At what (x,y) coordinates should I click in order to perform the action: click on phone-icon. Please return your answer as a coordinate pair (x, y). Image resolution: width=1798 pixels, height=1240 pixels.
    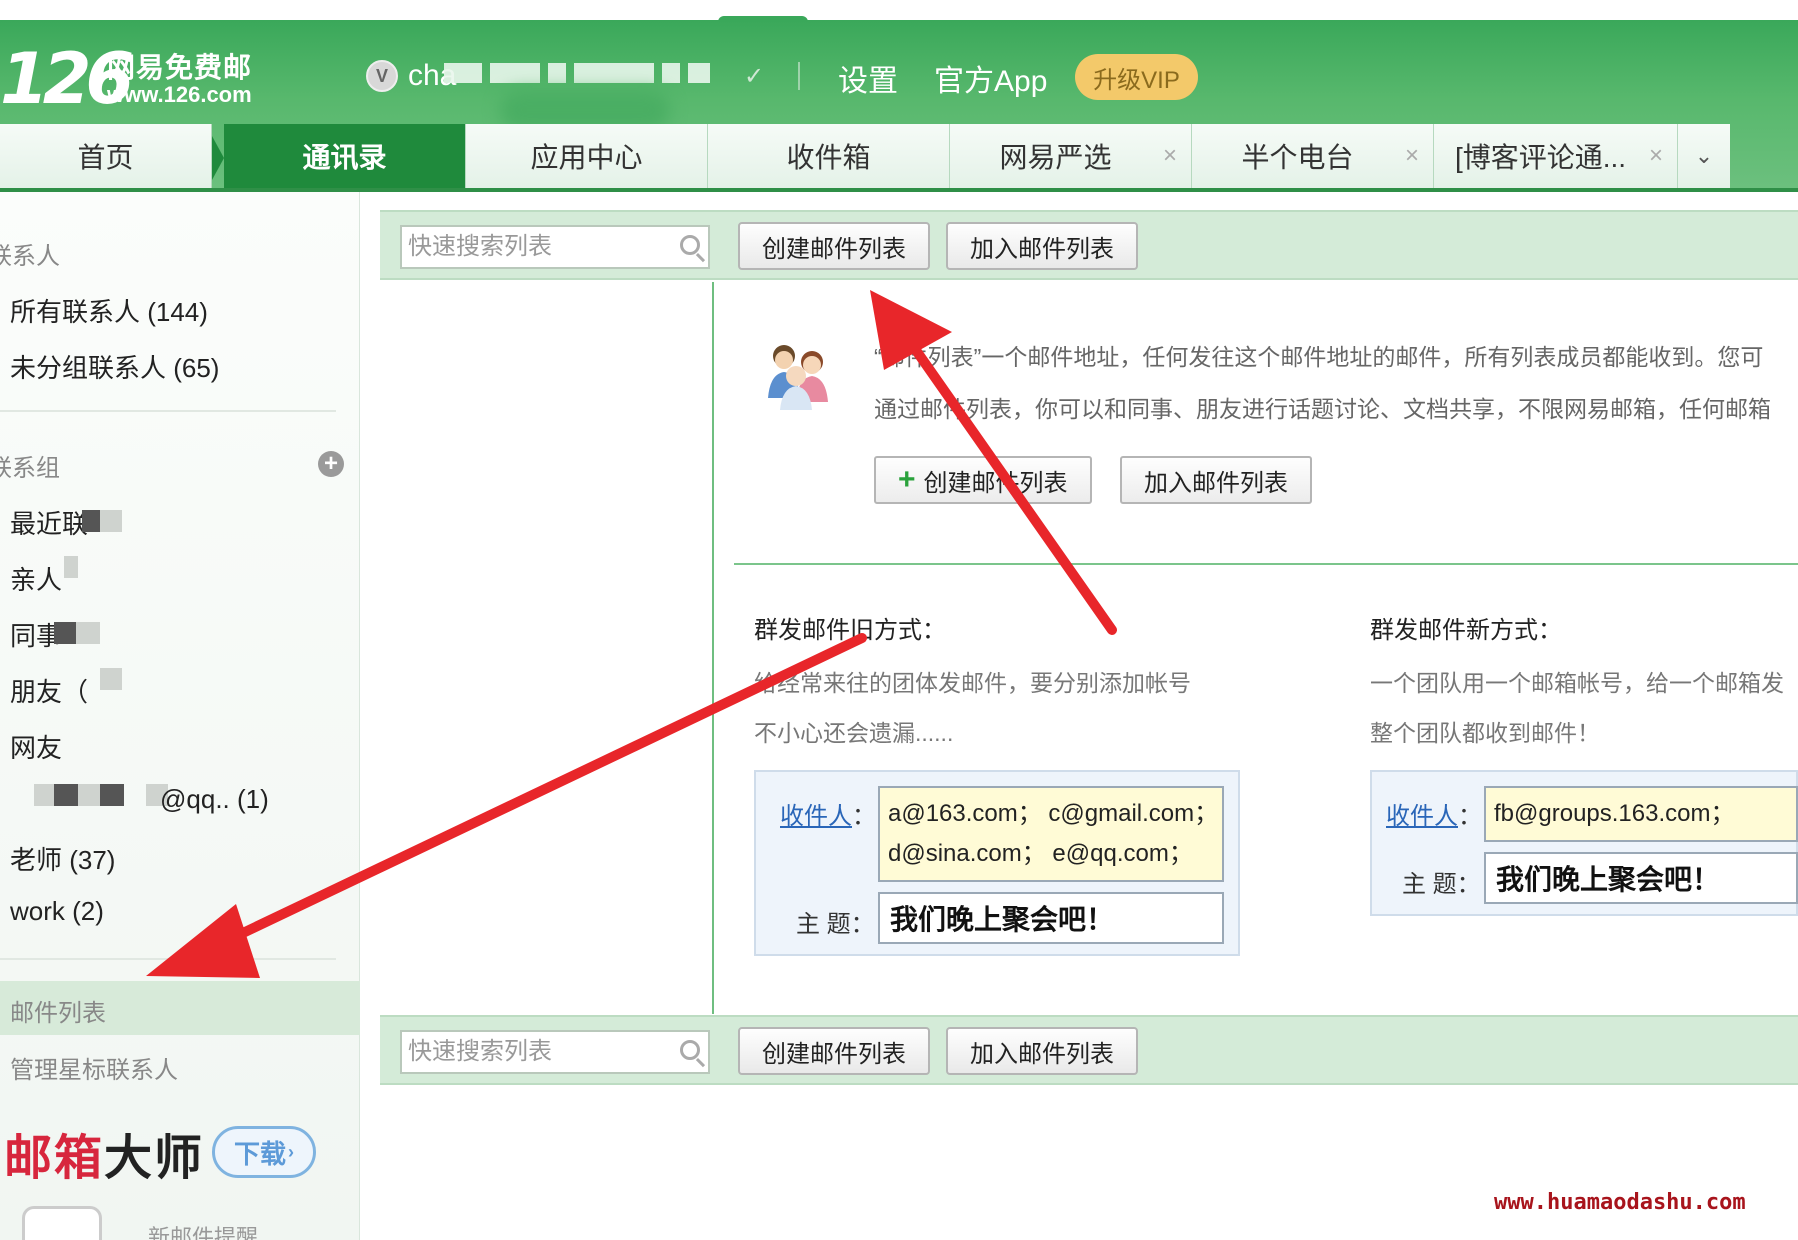
    Looking at the image, I should click on (62, 1223).